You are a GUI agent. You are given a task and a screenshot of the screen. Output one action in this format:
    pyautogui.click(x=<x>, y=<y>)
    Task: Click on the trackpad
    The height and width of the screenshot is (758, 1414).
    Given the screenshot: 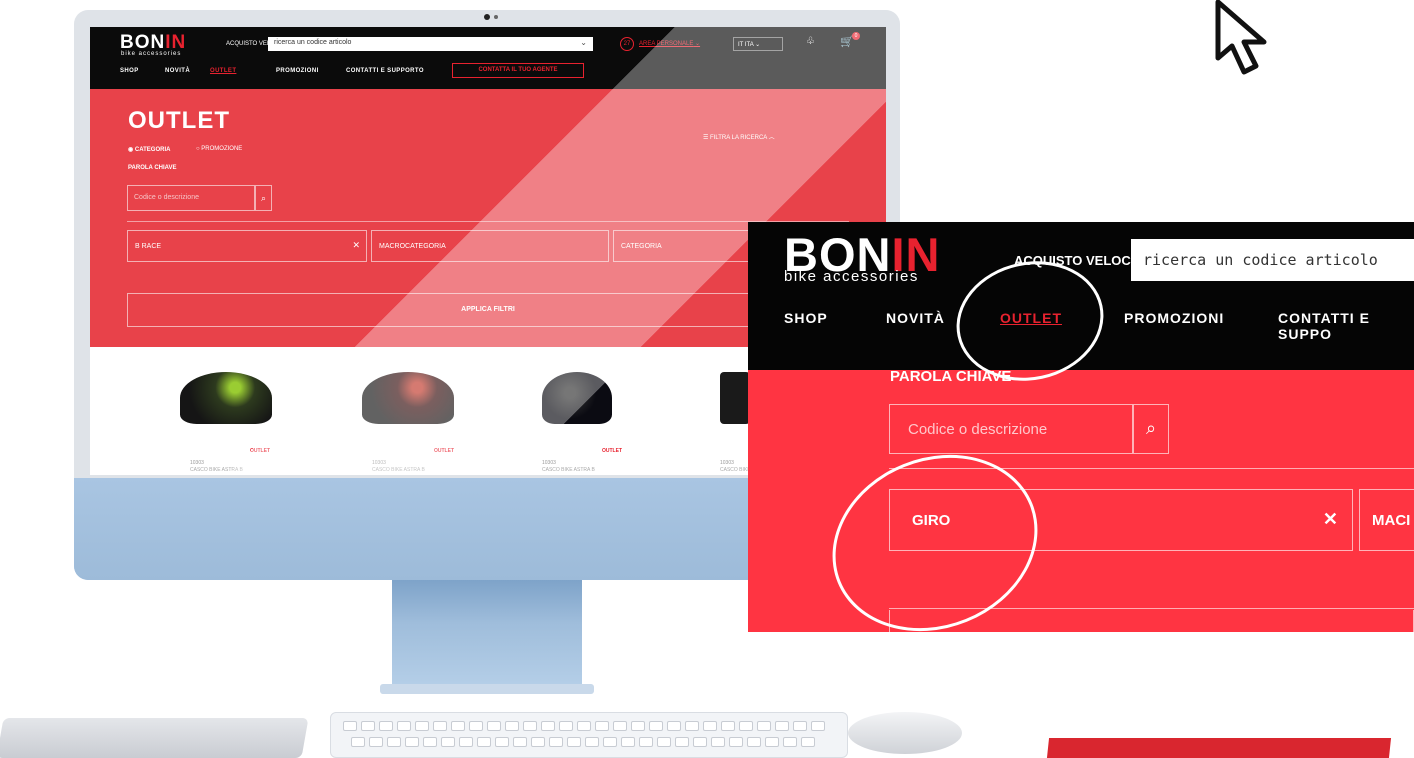 What is the action you would take?
    pyautogui.click(x=154, y=738)
    